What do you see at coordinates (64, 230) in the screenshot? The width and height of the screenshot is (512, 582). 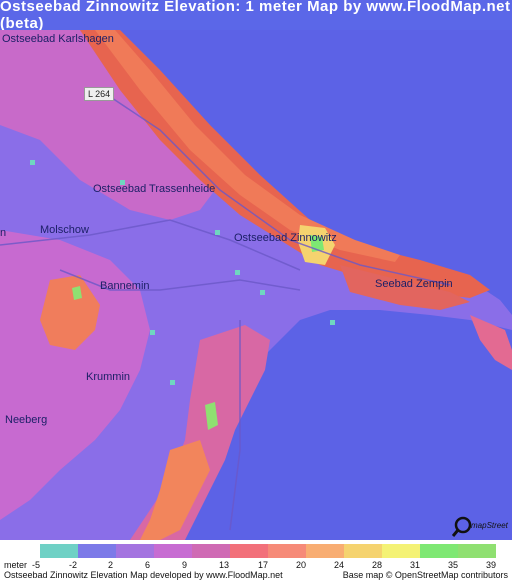 I see `place-molschow: Molschow` at bounding box center [64, 230].